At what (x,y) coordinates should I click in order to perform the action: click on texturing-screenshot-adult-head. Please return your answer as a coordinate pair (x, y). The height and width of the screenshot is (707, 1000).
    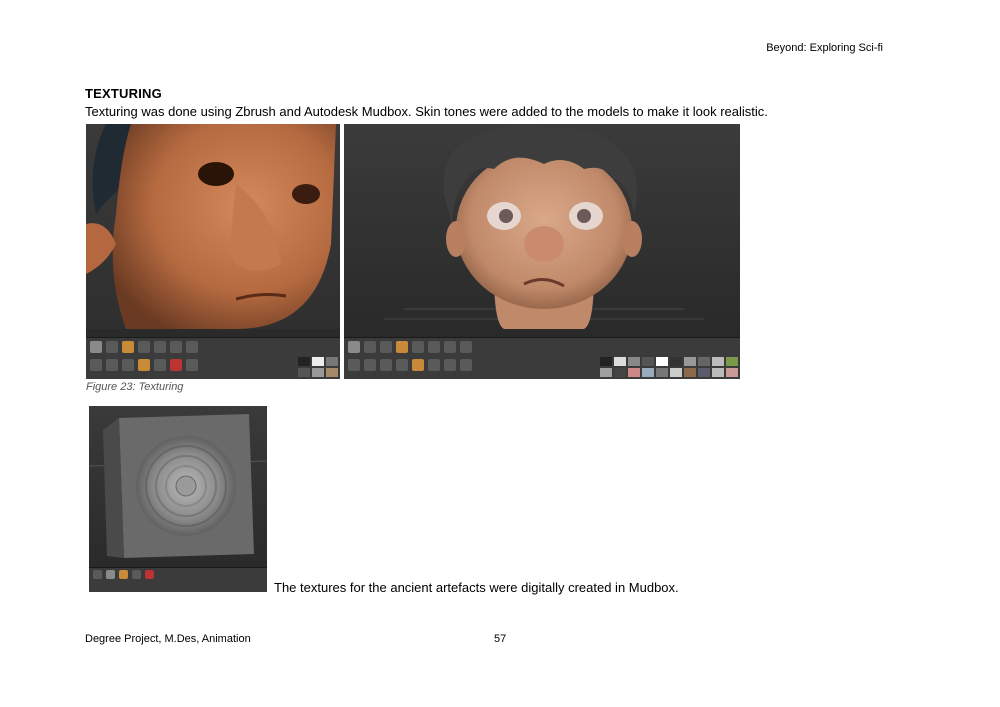
    Looking at the image, I should click on (213, 251).